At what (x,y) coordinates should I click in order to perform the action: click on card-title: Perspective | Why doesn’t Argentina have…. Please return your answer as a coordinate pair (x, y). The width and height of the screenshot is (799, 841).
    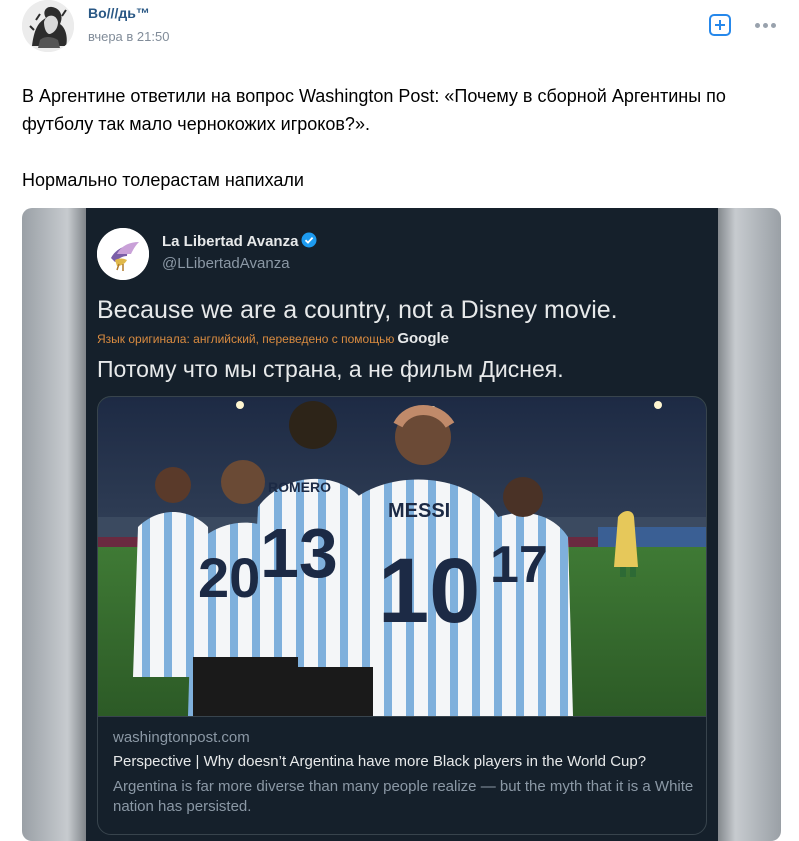
    Looking at the image, I should click on (380, 761).